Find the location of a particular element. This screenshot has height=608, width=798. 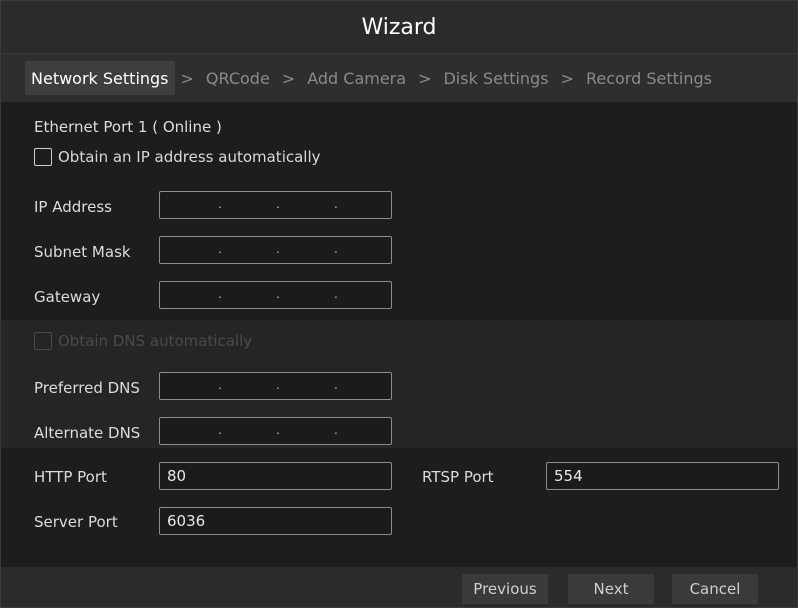

alternate-dns-label: Alternate DNS is located at coordinates (87, 433).